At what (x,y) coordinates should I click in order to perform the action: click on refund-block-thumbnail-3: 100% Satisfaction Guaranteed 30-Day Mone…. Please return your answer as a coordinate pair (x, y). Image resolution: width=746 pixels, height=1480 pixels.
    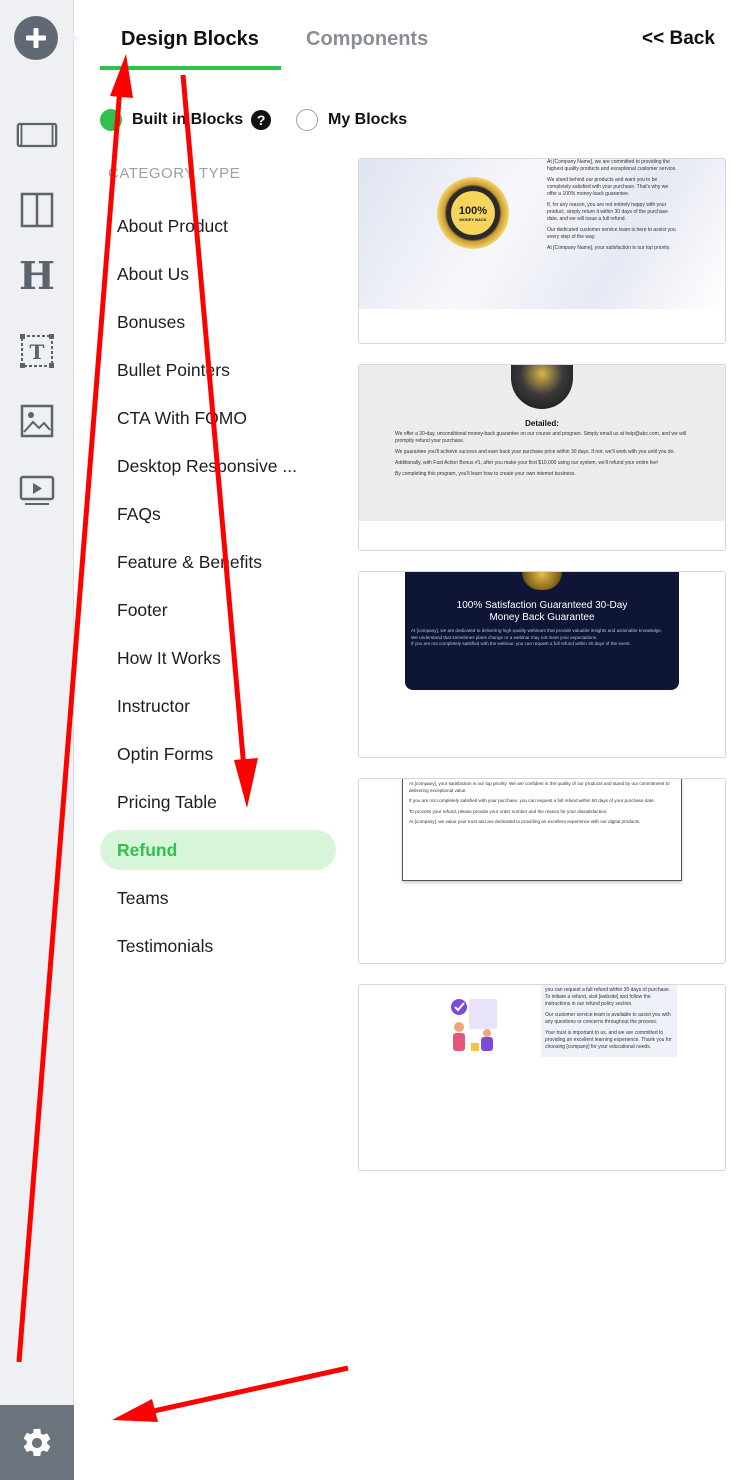
    Looking at the image, I should click on (542, 664).